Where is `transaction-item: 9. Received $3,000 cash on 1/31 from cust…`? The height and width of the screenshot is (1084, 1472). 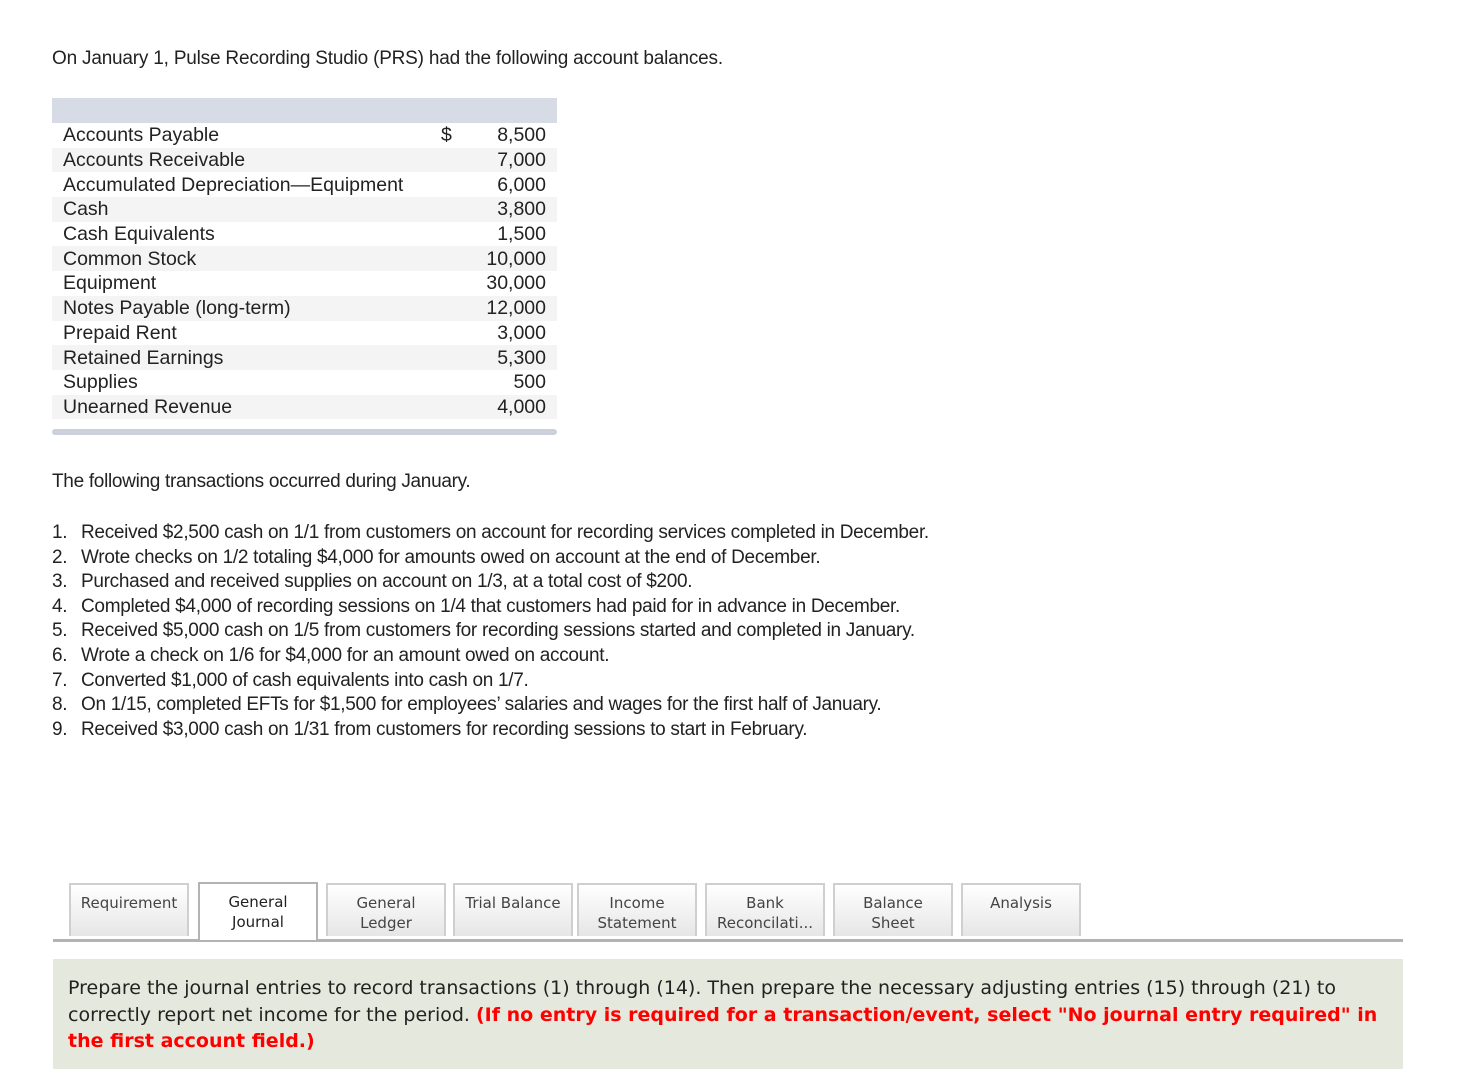
transaction-item: 9. Received $3,000 cash on 1/31 from cust… is located at coordinates (502, 730).